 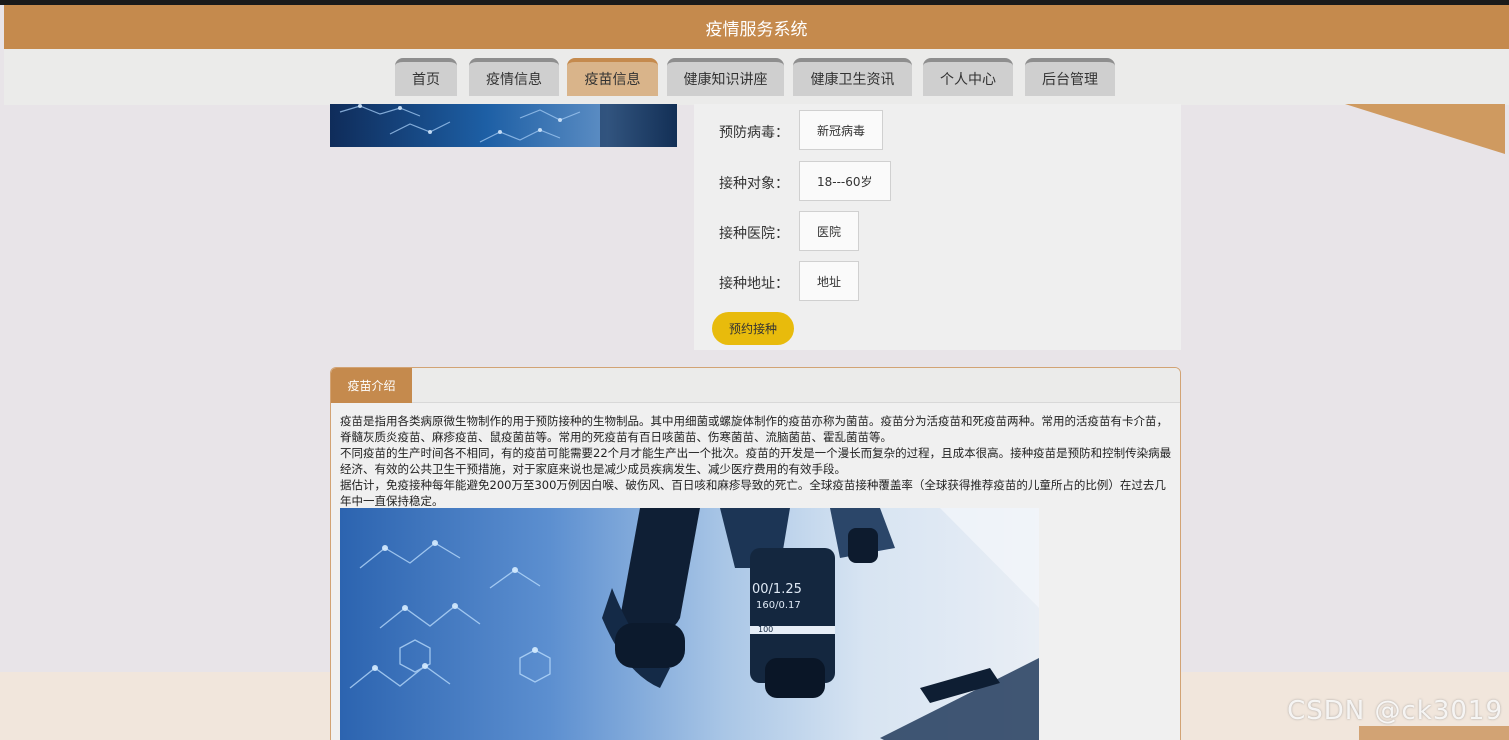 What do you see at coordinates (503, 125) in the screenshot?
I see `vaccine-cover-image` at bounding box center [503, 125].